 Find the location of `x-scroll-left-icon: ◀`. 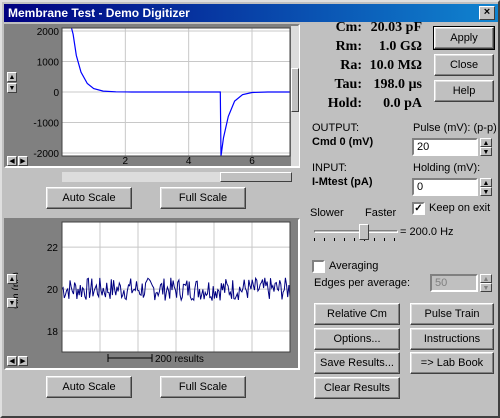

x-scroll-left-icon: ◀ is located at coordinates (12, 161).